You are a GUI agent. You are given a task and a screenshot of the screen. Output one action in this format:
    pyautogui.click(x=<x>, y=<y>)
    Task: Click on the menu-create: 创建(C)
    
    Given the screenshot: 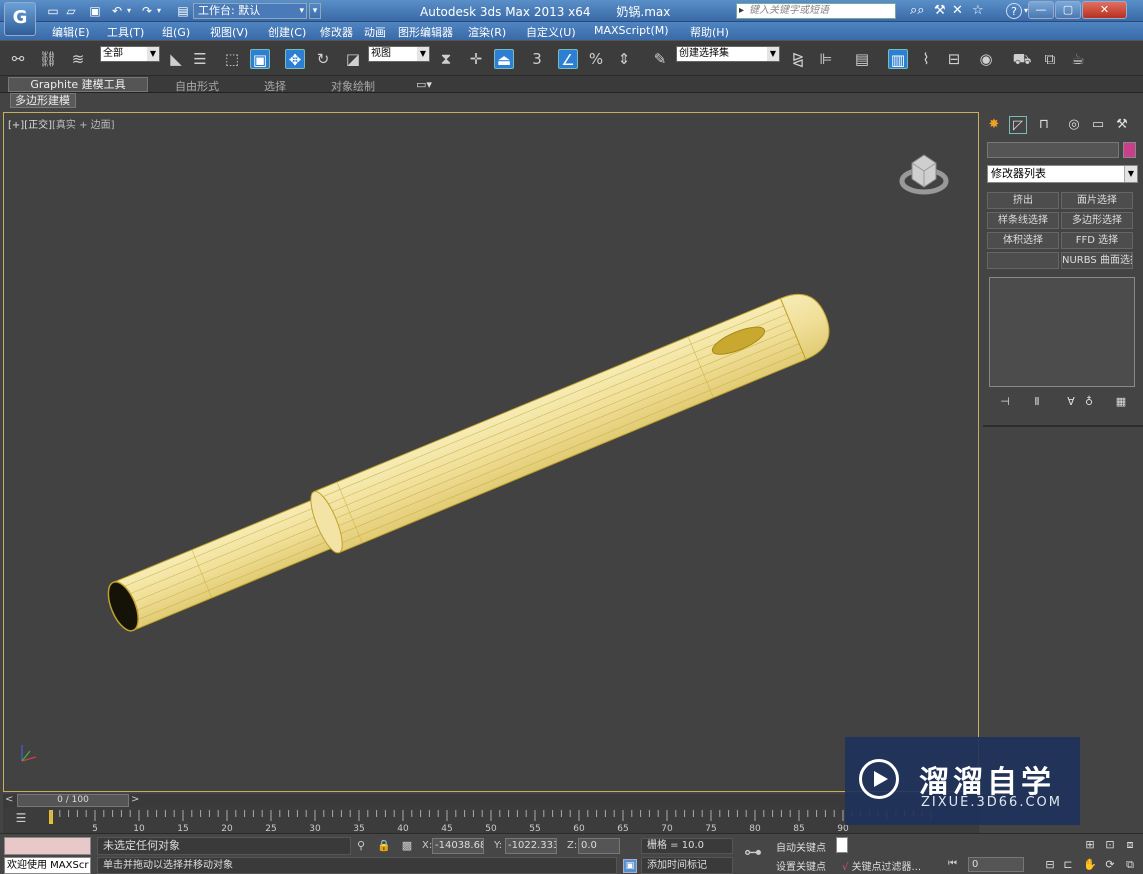 What is the action you would take?
    pyautogui.click(x=287, y=32)
    